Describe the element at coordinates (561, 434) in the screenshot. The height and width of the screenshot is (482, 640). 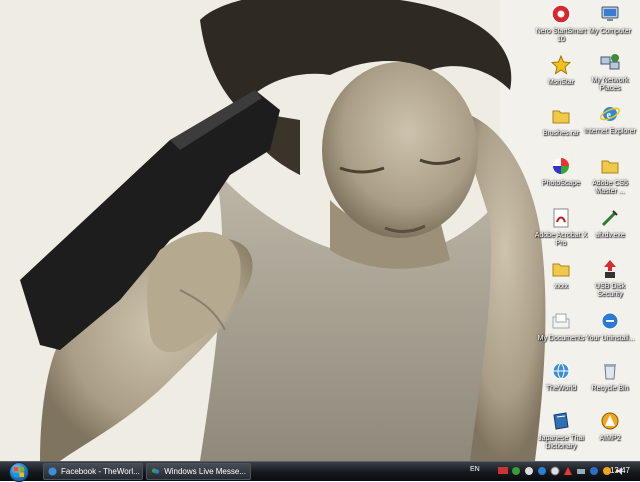
I see `desktop-icon-dictionary: Japanese Thai Dictionary` at that location.